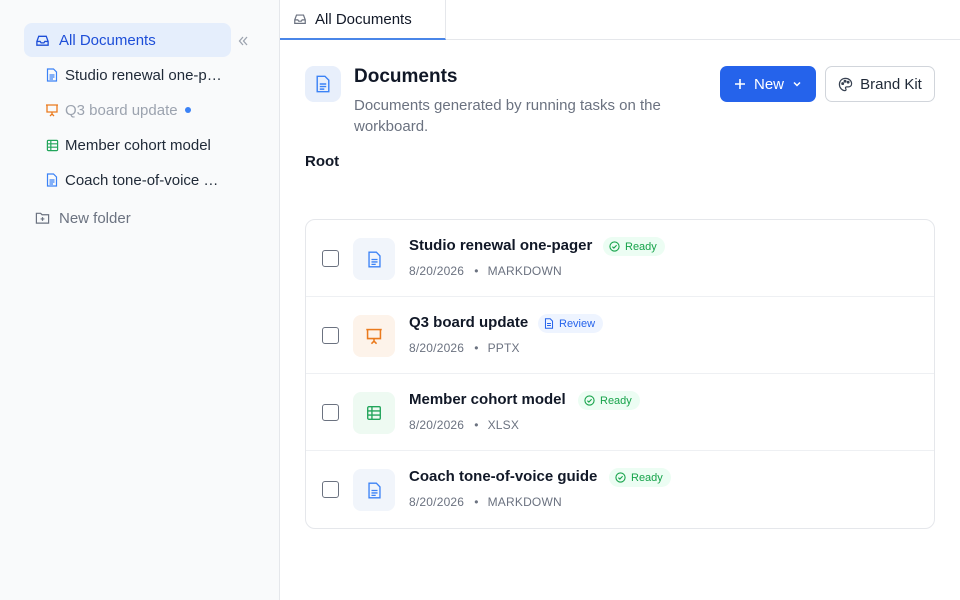  I want to click on folder-plus-icon, so click(42, 218).